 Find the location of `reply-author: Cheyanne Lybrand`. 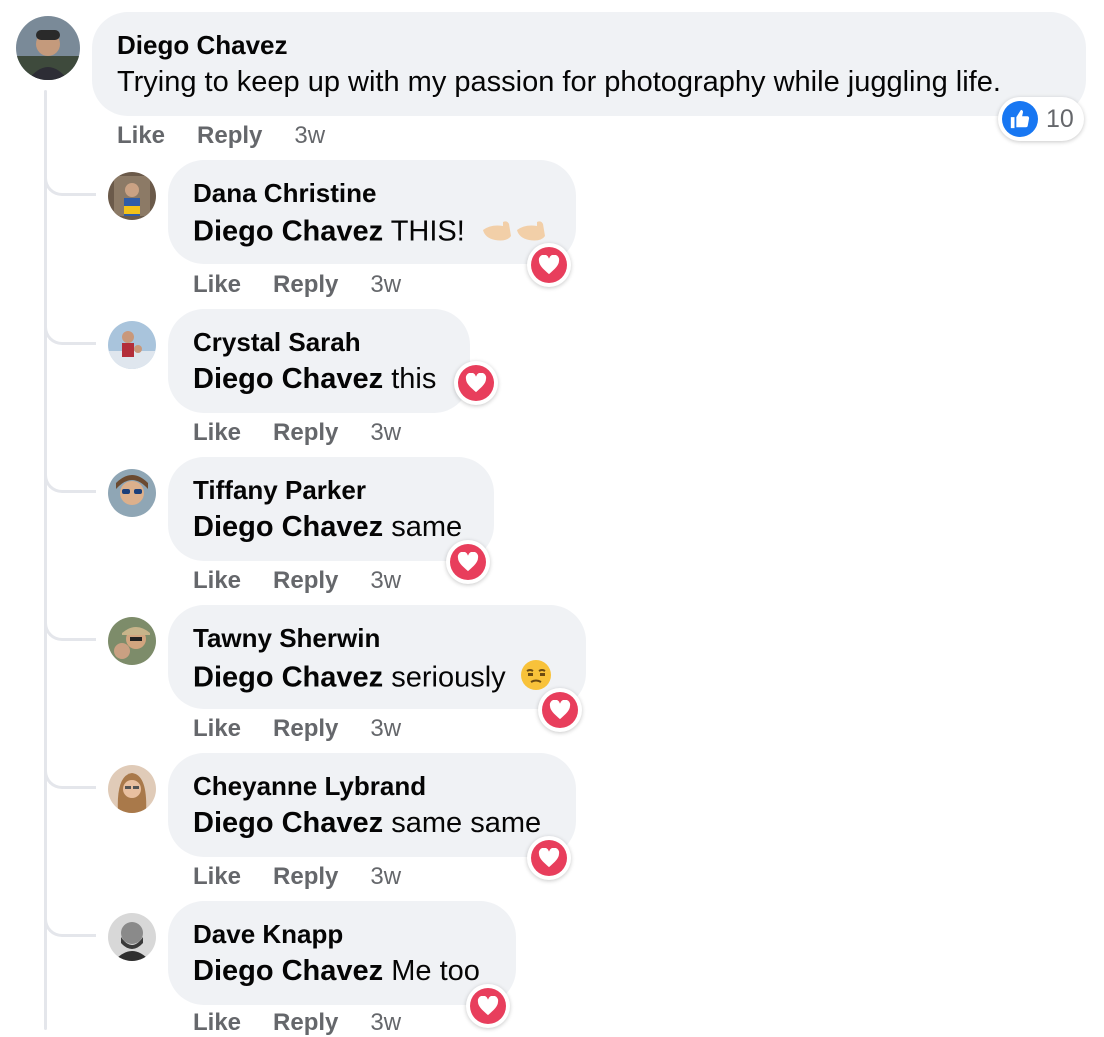

reply-author: Cheyanne Lybrand is located at coordinates (309, 786).